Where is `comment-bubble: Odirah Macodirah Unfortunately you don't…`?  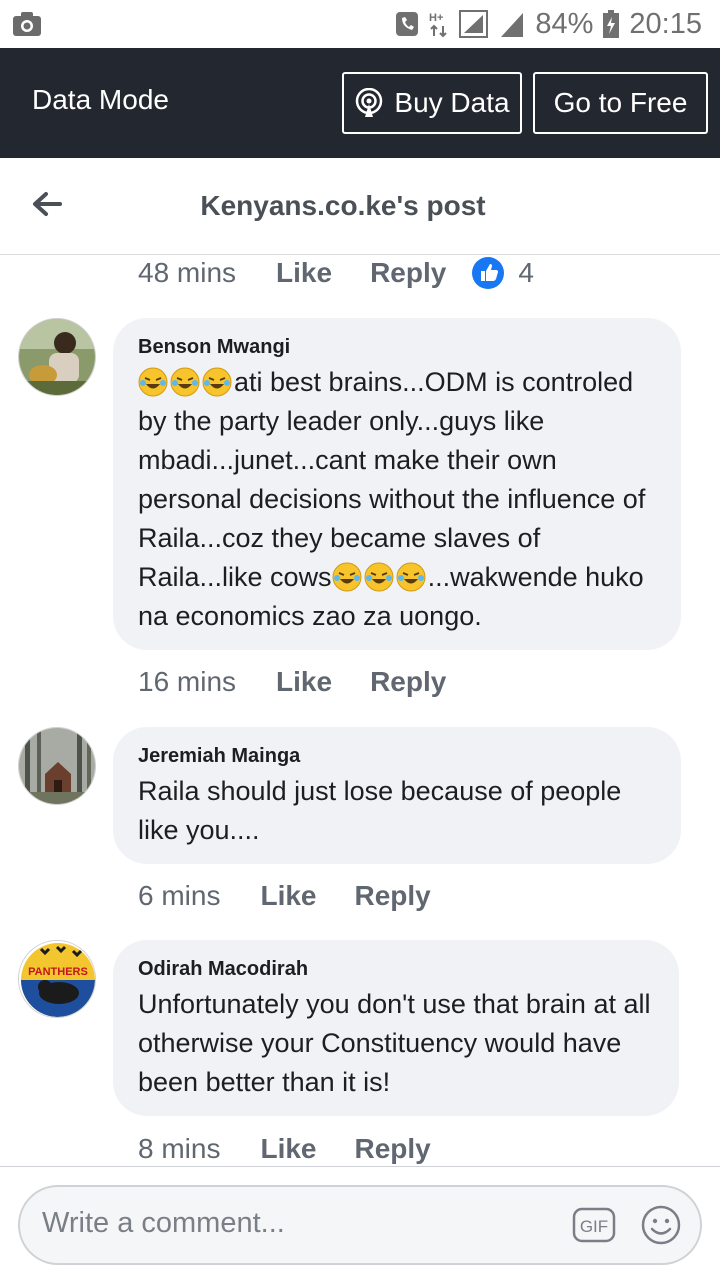 comment-bubble: Odirah Macodirah Unfortunately you don't… is located at coordinates (396, 1028).